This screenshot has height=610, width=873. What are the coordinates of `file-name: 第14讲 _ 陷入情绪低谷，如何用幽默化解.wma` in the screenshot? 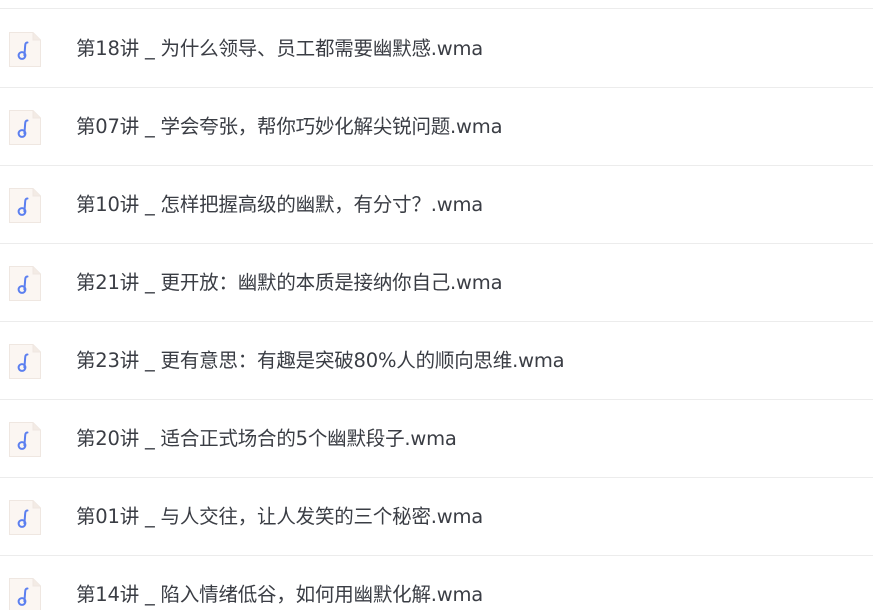 It's located at (279, 595).